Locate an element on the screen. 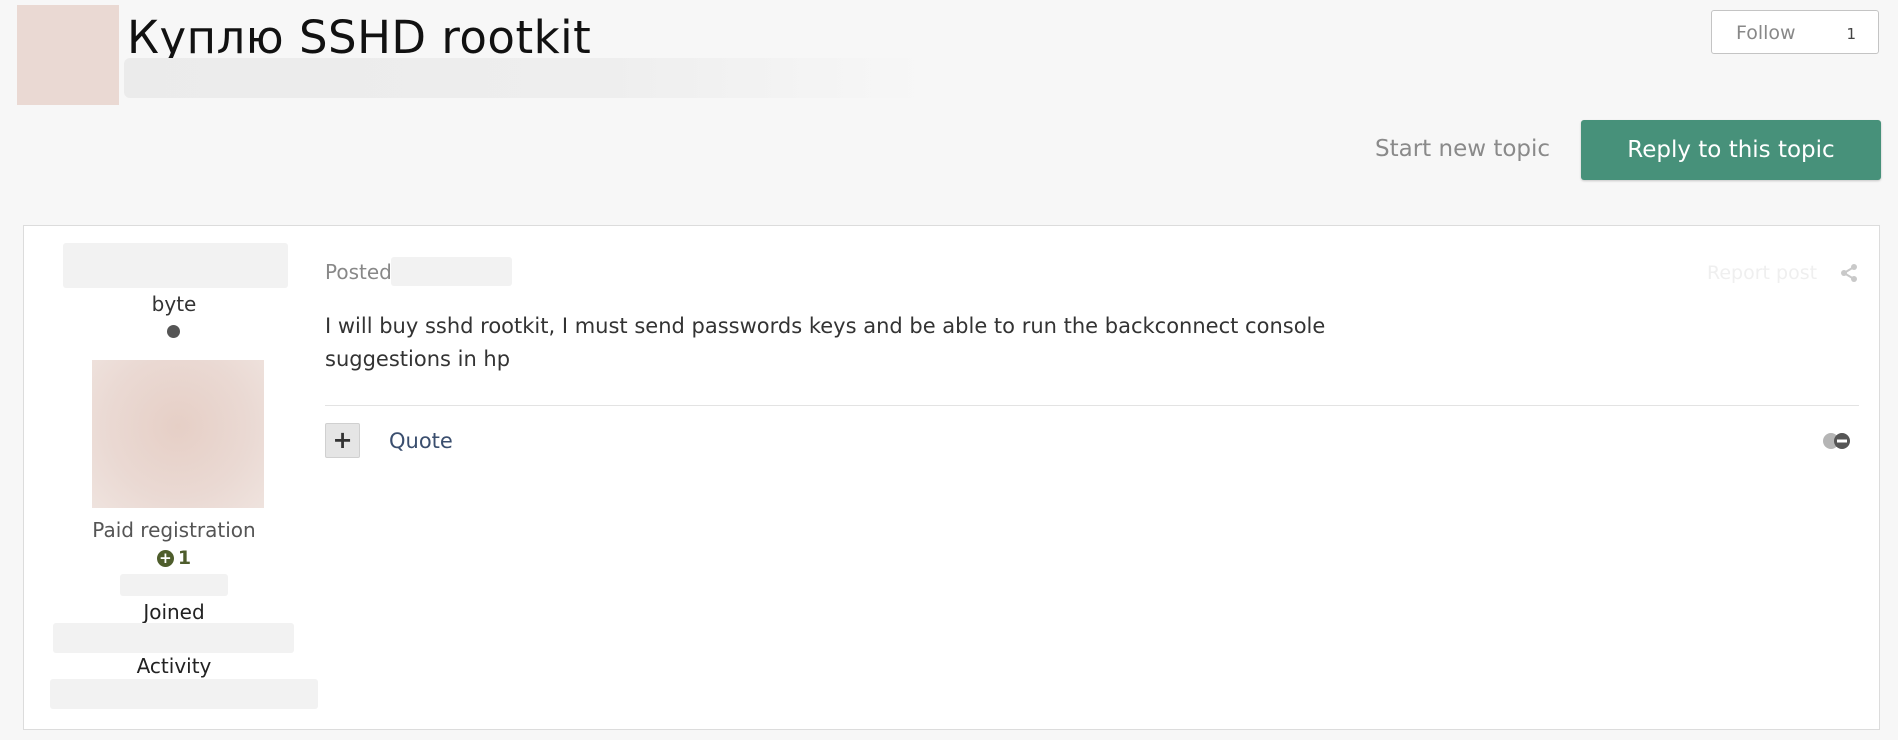 The image size is (1898, 740). reputation-badge: +1 is located at coordinates (174, 558).